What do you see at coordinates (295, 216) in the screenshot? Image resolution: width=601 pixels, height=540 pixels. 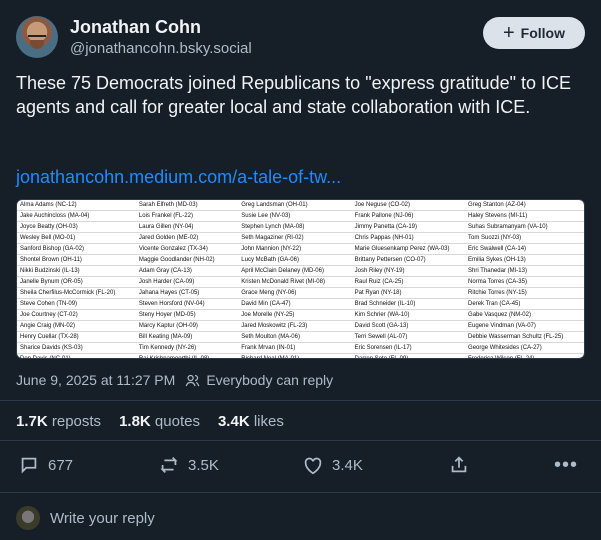 I see `table-cell: Susie Lee (NV-03)` at bounding box center [295, 216].